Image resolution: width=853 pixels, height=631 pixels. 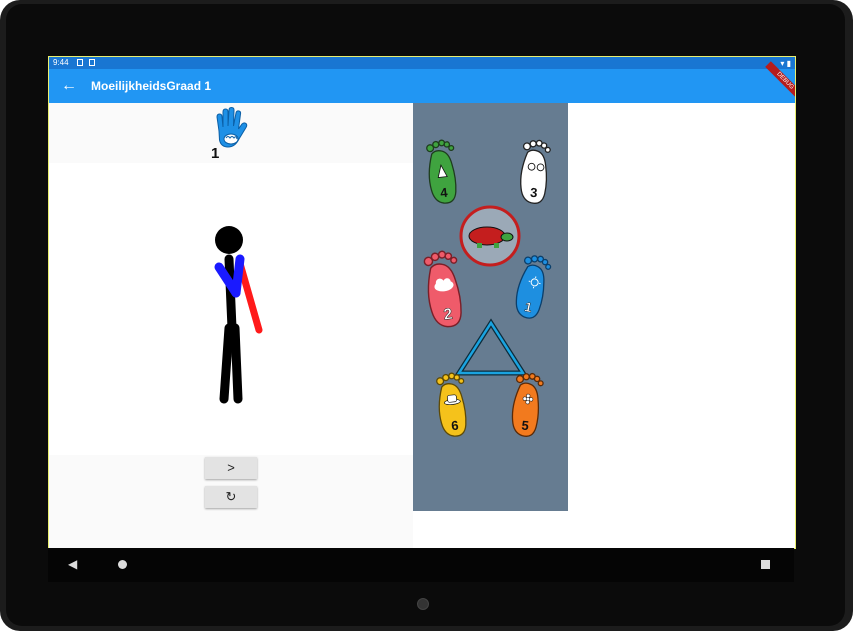 I want to click on android-nav-bar: ◀, so click(x=421, y=565).